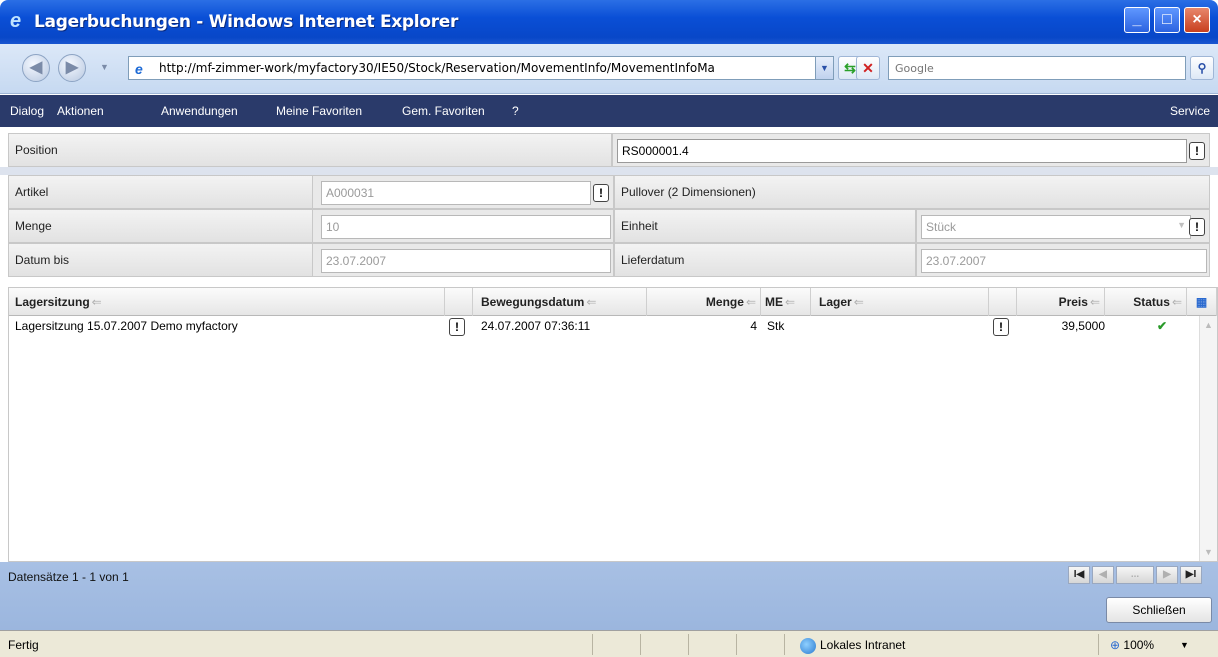 This screenshot has height=657, width=1218. Describe the element at coordinates (80, 111) in the screenshot. I see `menu-aktionen: Aktionen` at that location.